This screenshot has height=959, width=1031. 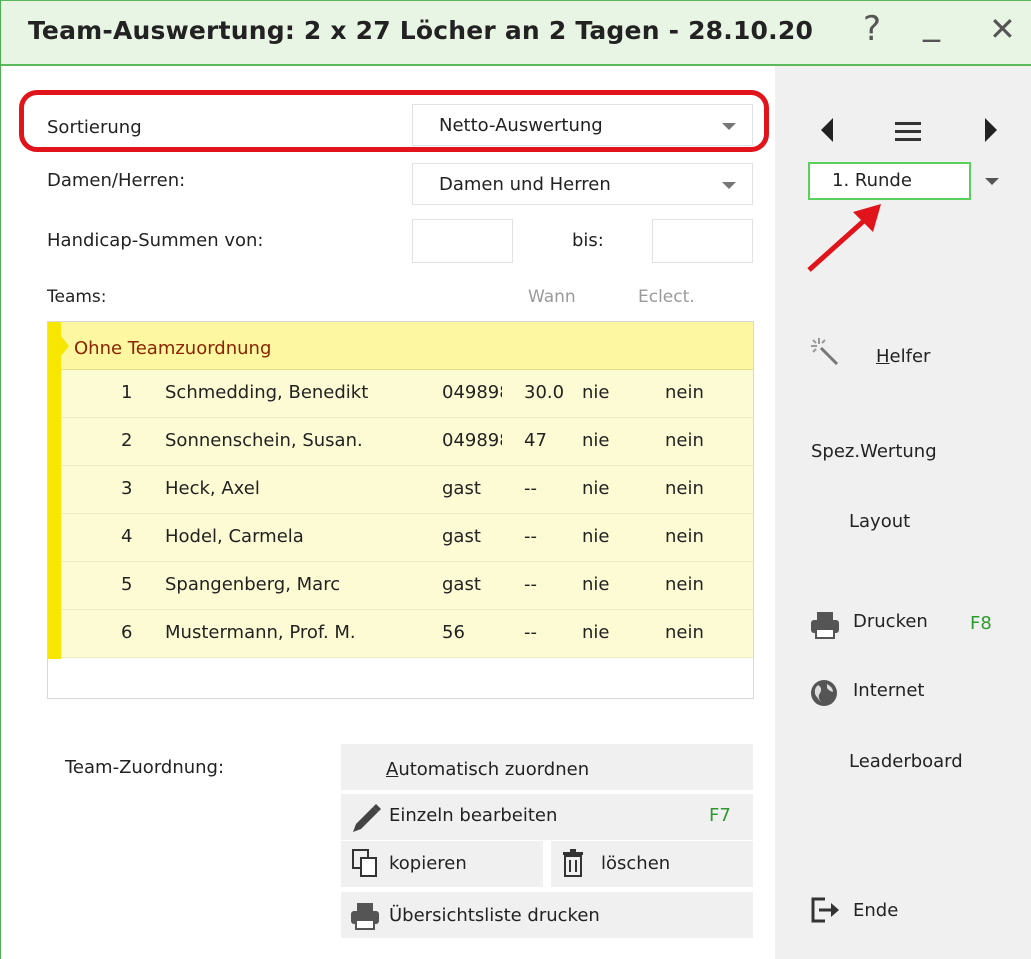 I want to click on team-group-row: Ohne Teamzuordnung, so click(x=400, y=346).